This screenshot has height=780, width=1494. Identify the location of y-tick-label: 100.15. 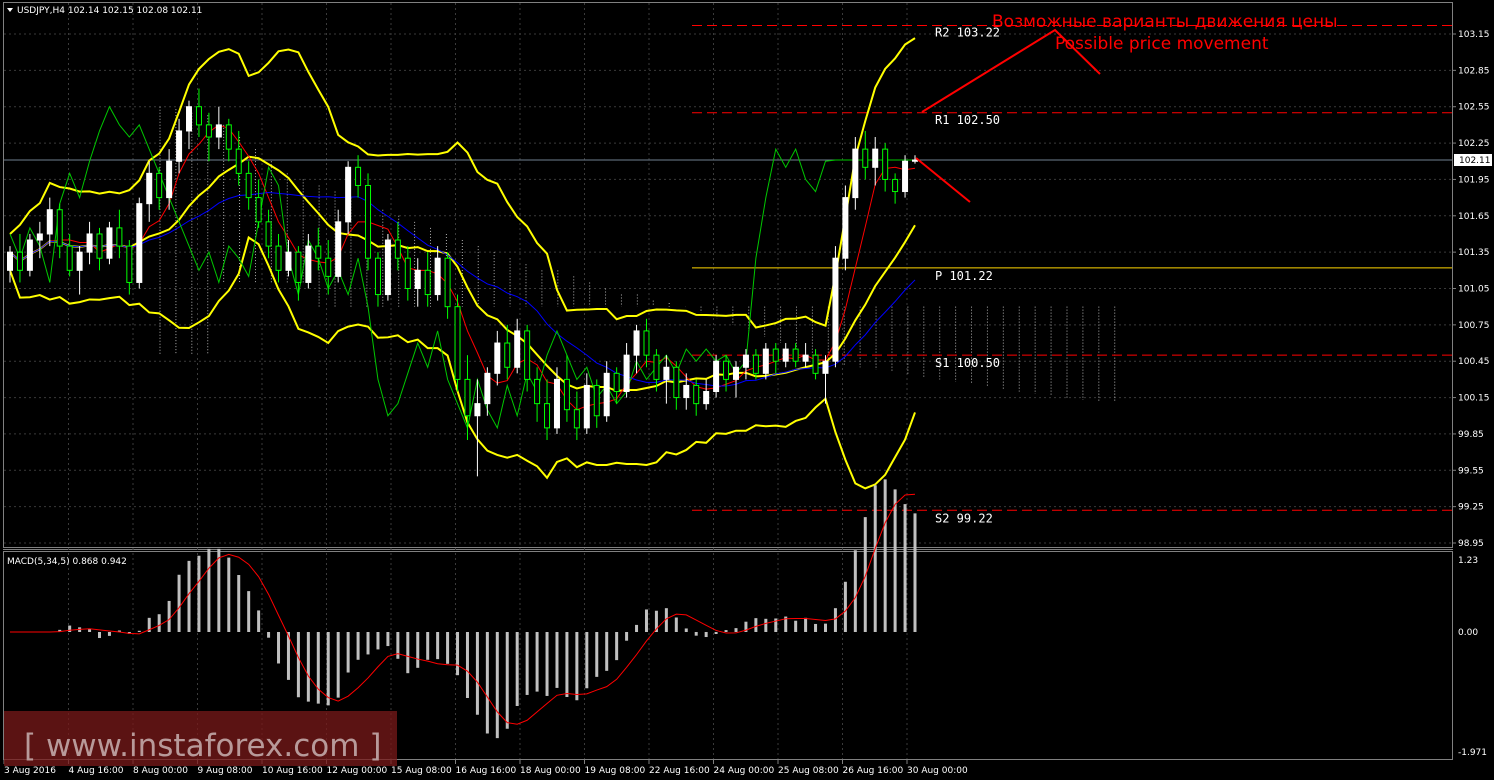
(1474, 399).